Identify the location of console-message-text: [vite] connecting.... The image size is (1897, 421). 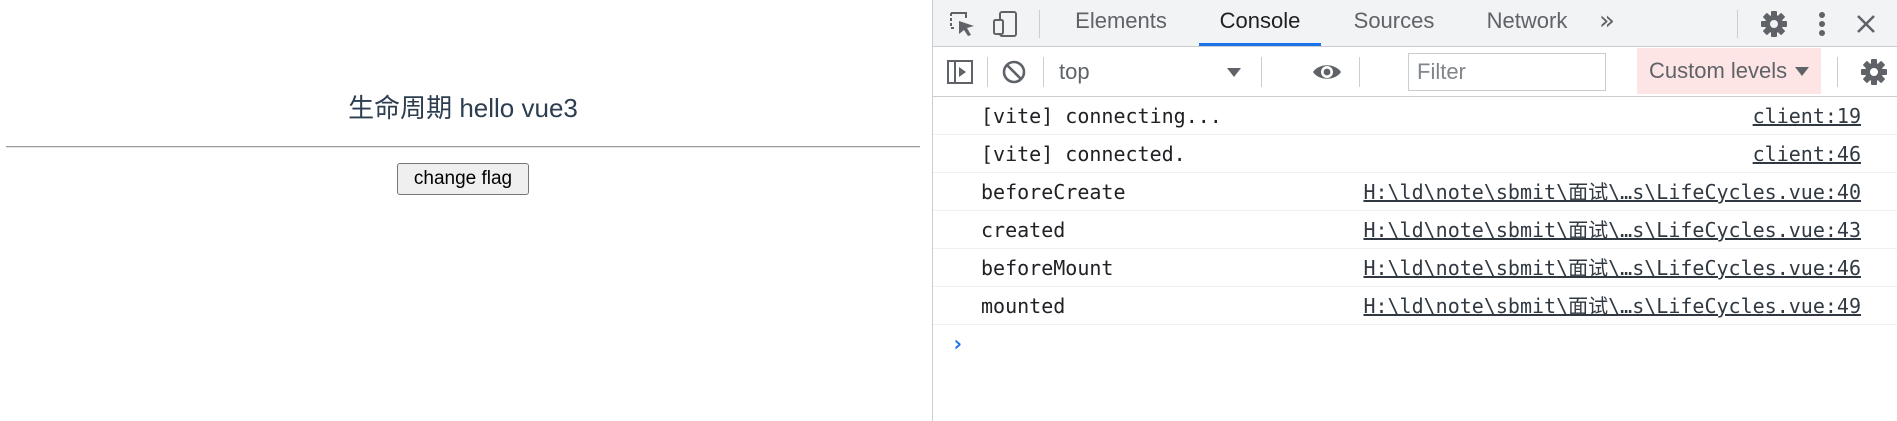
(1101, 116).